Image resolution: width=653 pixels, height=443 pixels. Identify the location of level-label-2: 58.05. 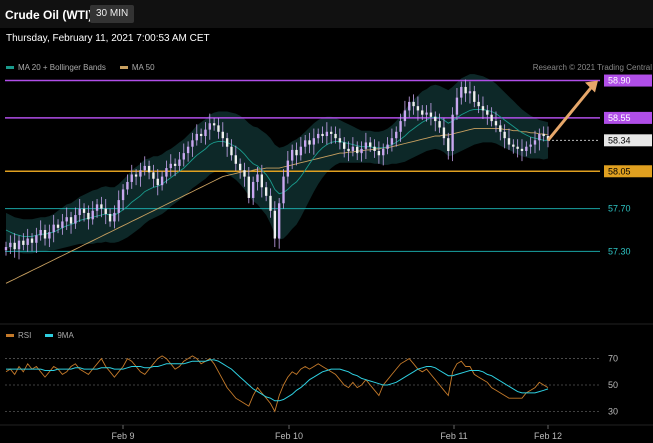
(619, 171).